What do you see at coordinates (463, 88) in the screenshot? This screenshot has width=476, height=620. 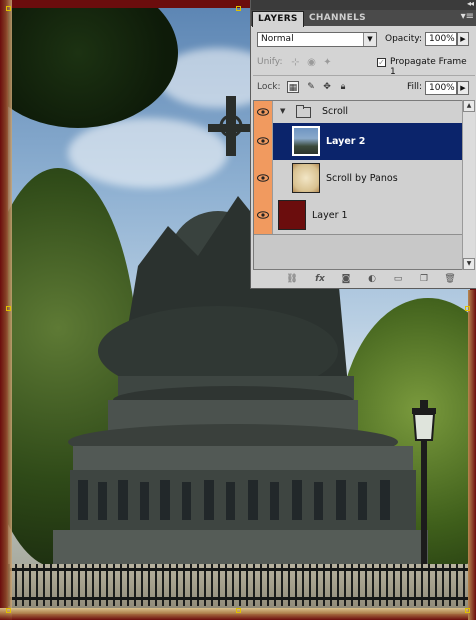 I see `fill-slider-button: ▶` at bounding box center [463, 88].